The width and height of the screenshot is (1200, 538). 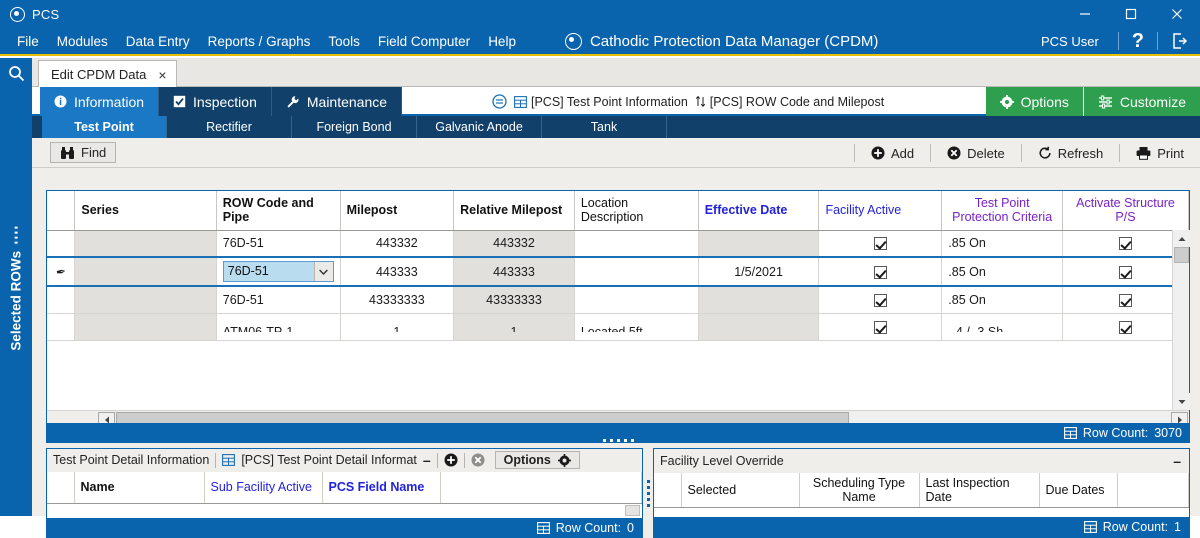 I want to click on column-header-facility-active: Facility Active, so click(x=880, y=211).